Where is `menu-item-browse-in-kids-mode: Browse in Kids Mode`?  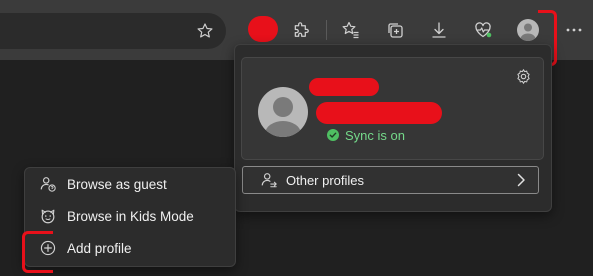
menu-item-browse-in-kids-mode: Browse in Kids Mode is located at coordinates (129, 216).